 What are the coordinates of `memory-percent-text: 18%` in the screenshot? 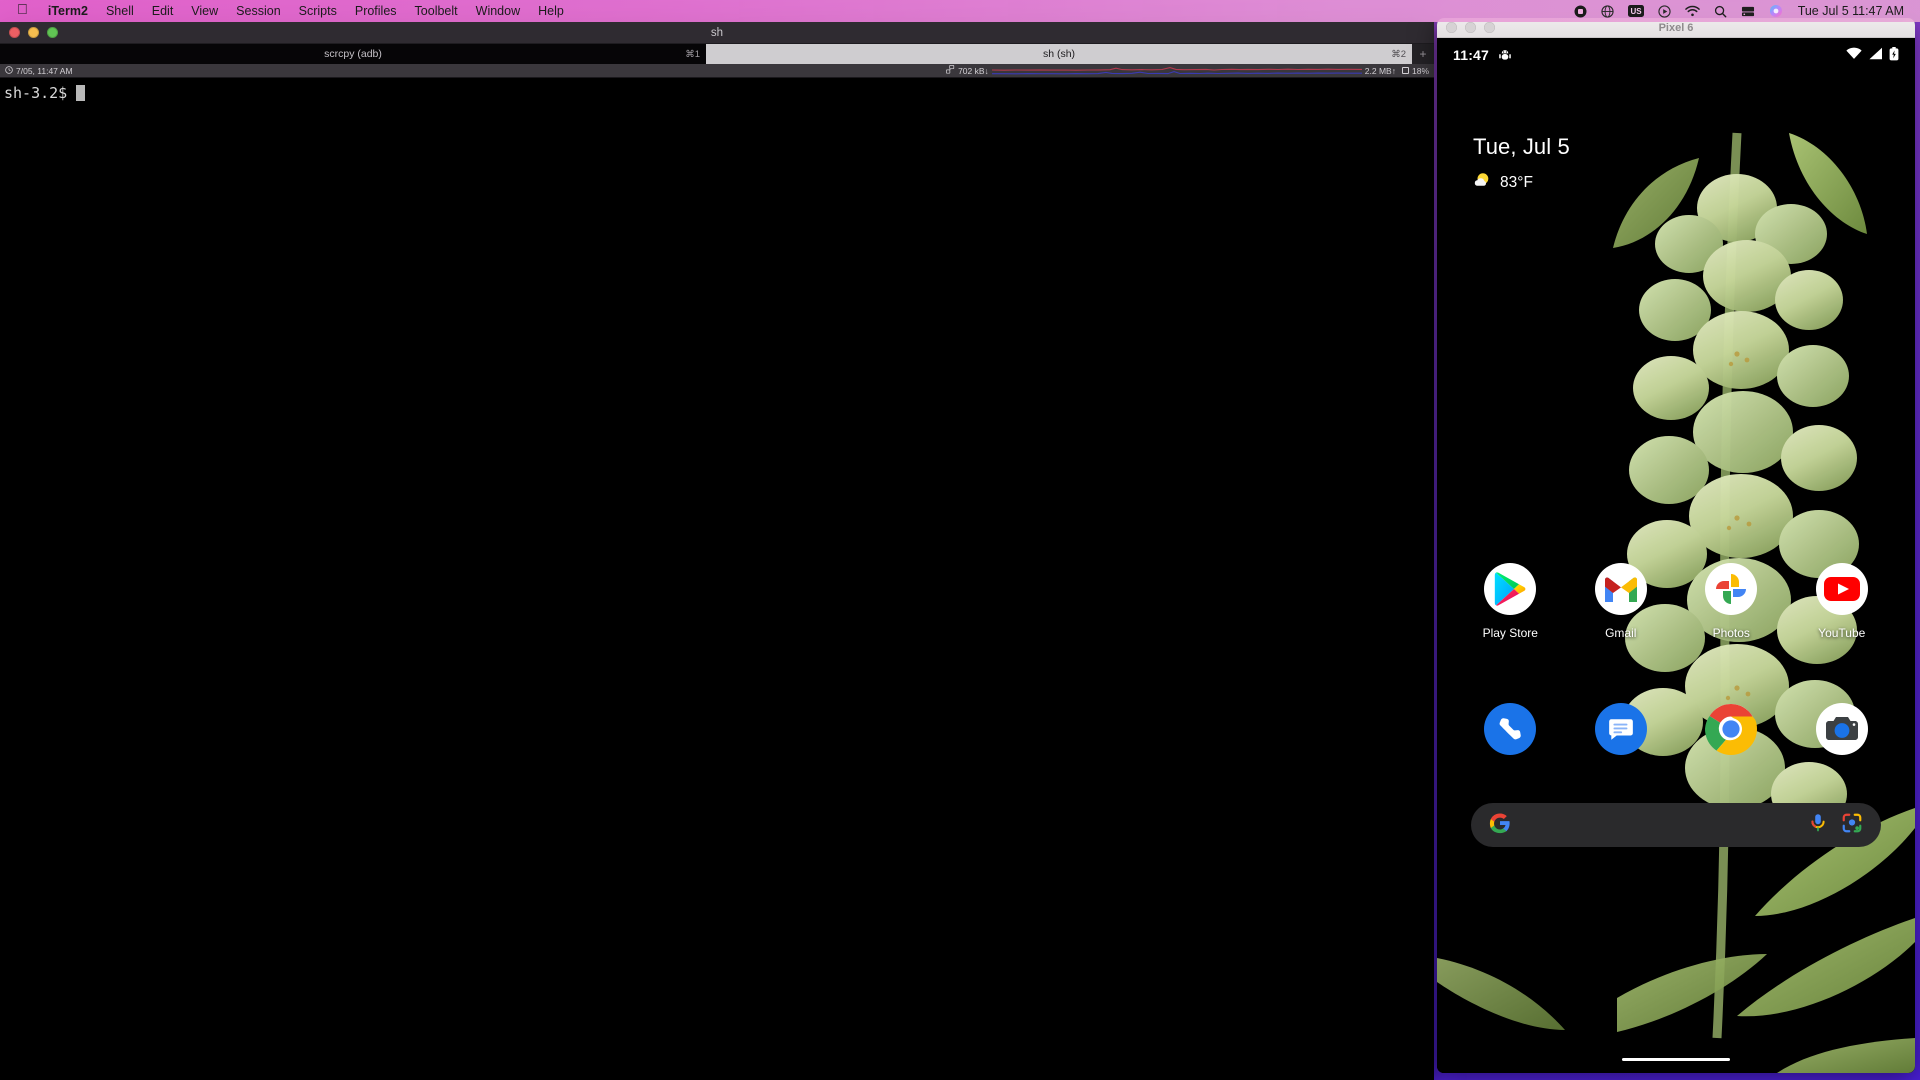 It's located at (1420, 70).